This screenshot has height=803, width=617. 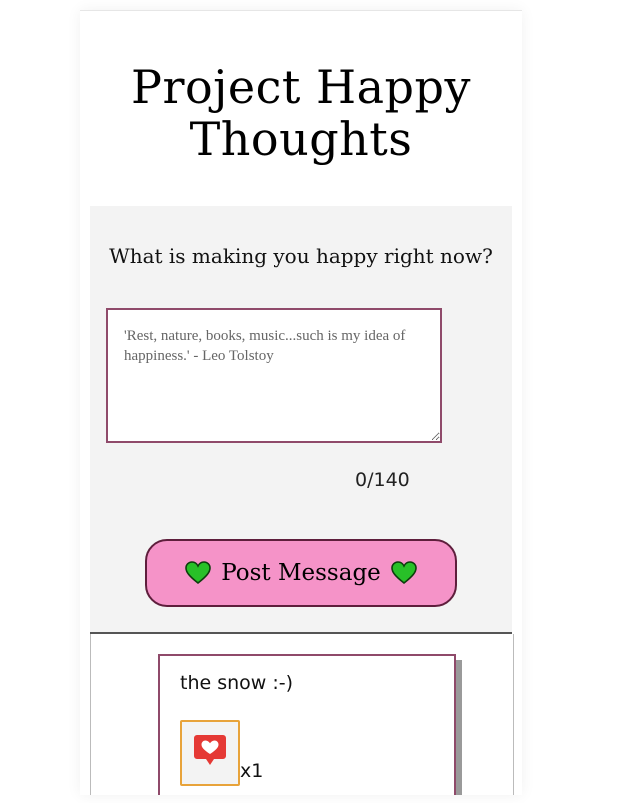 I want to click on form-prompt: What is making you happy right now?, so click(x=301, y=256).